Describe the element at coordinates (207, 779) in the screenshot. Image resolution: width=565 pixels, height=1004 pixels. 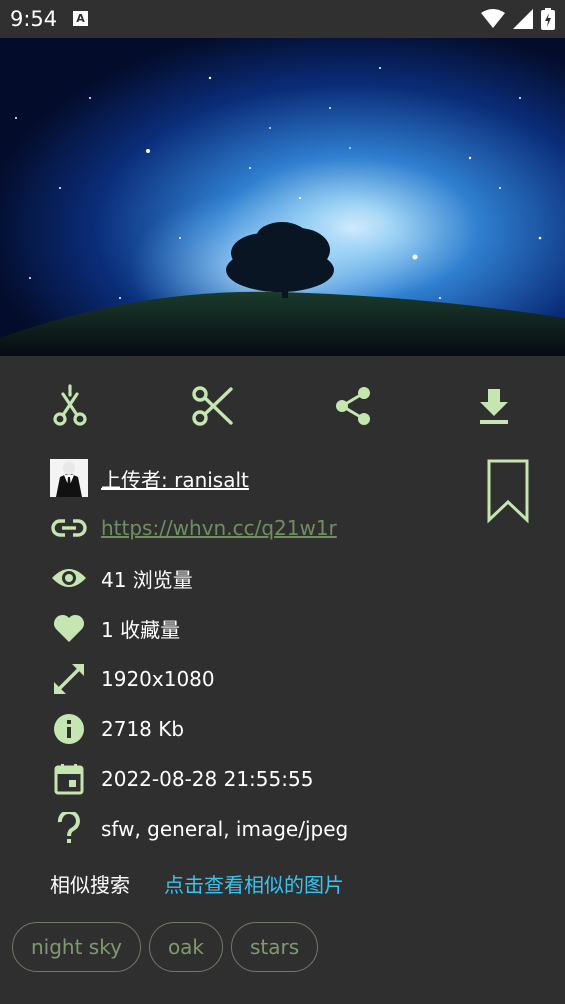
I see `upload-date-value: 2022-08-28 21:55:55` at that location.